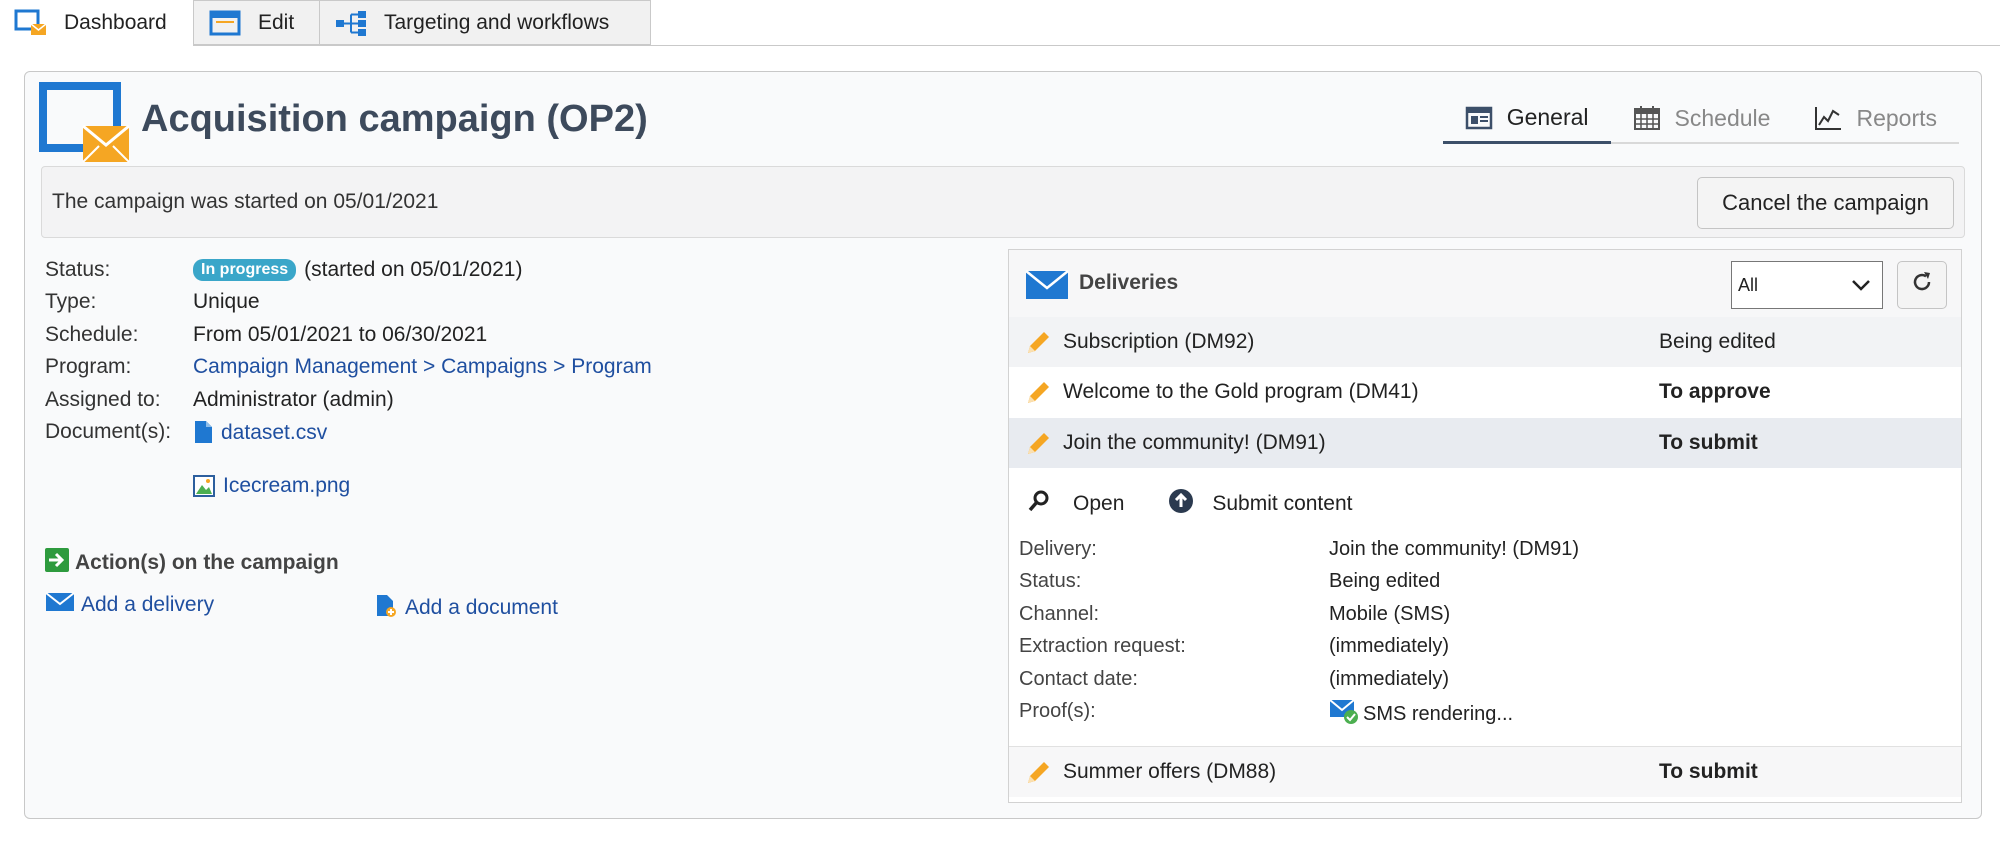 The width and height of the screenshot is (2000, 851). I want to click on upload-arrow-icon, so click(1181, 504).